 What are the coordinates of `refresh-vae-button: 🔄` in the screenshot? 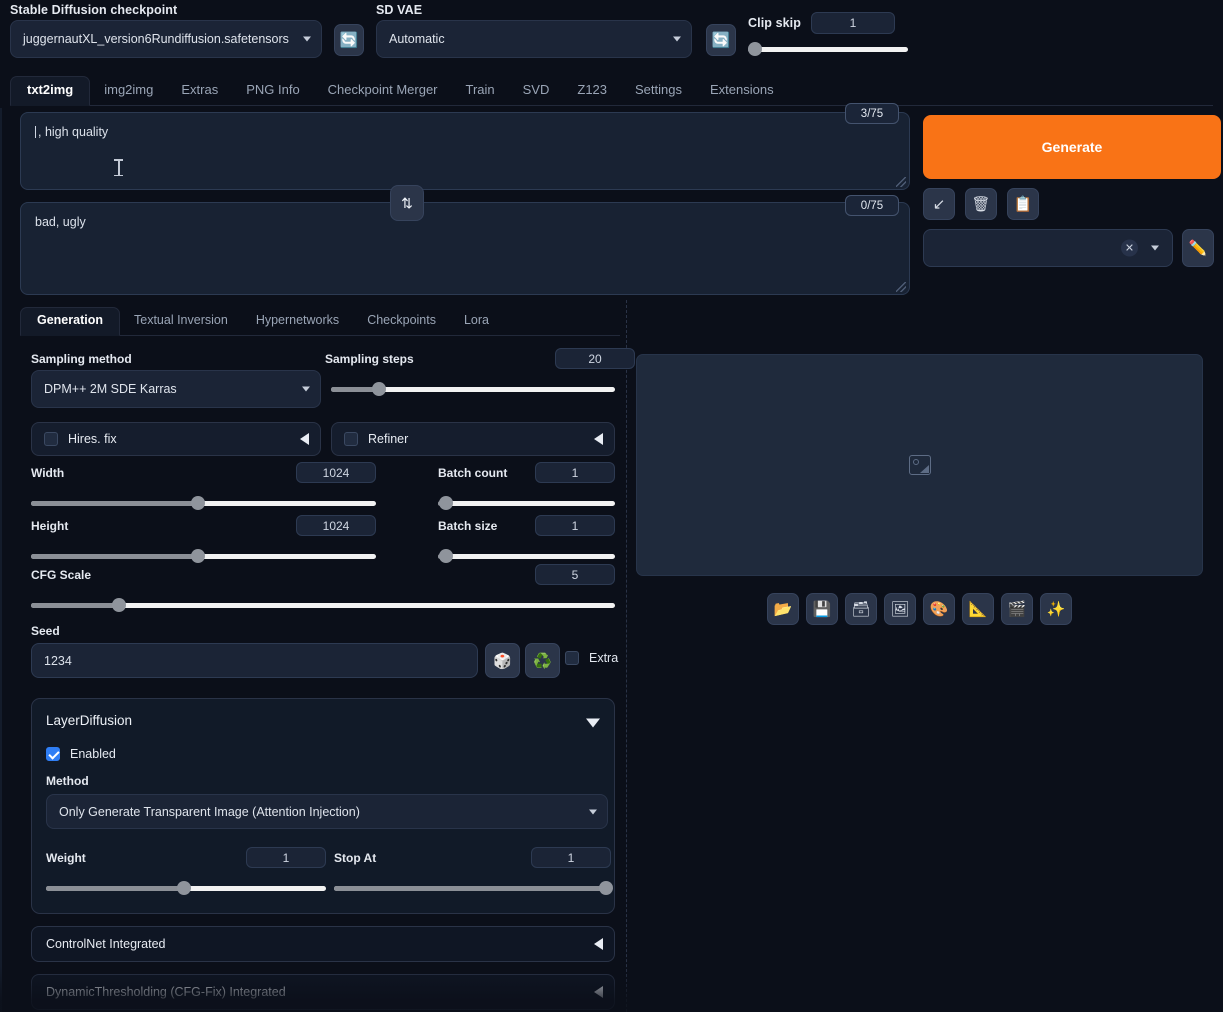 It's located at (721, 40).